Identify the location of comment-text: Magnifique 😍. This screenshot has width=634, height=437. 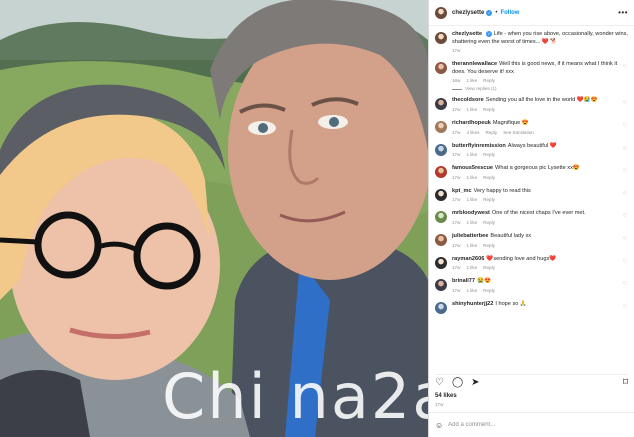
(510, 122).